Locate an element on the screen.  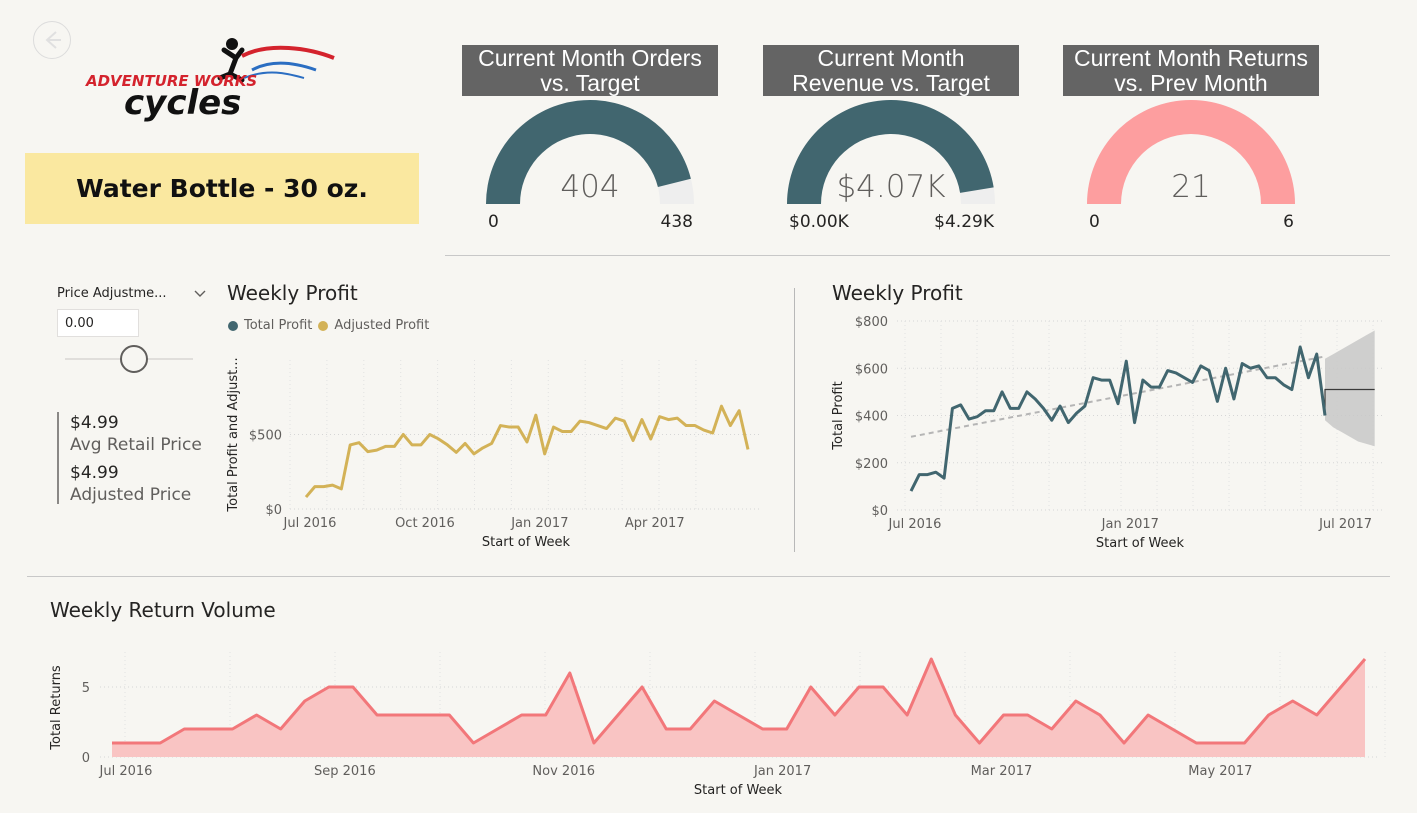
y-tick-label: $200 is located at coordinates (871, 464).